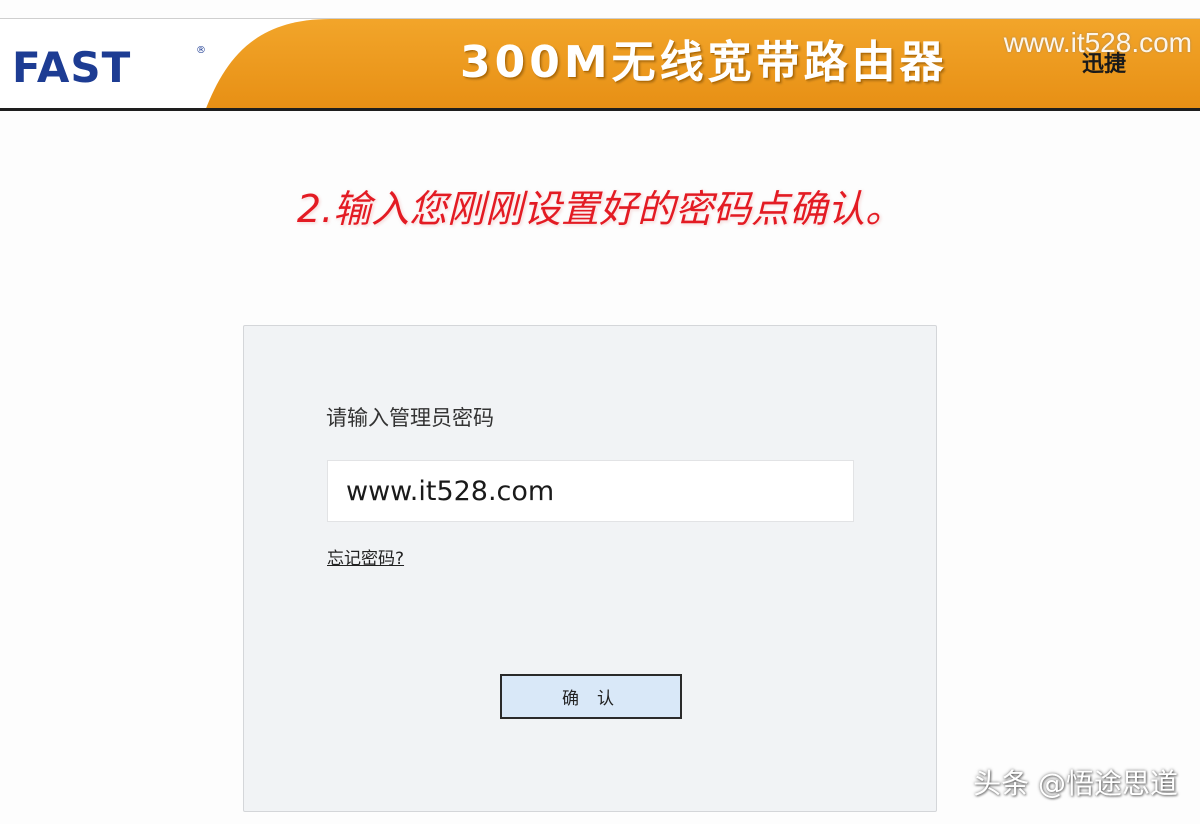  What do you see at coordinates (410, 418) in the screenshot?
I see `password-label: 请输入管理员密码` at bounding box center [410, 418].